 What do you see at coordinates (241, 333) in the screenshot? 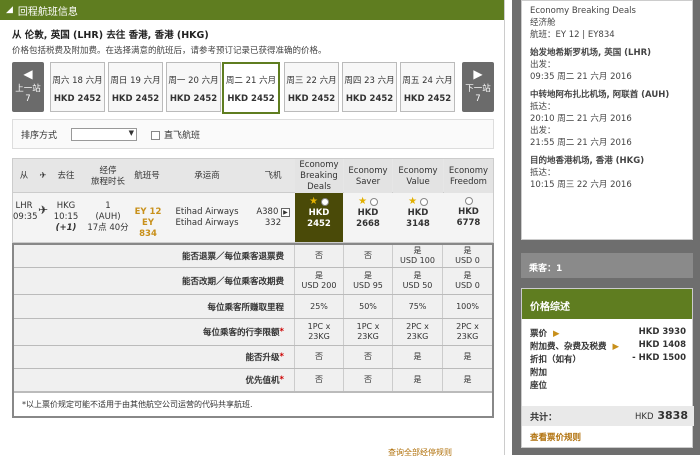
I see `detail-label-text: 每位乘客的行李限额` at bounding box center [241, 333].